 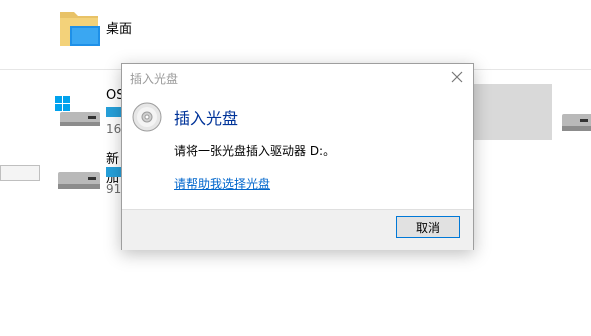 What do you see at coordinates (119, 29) in the screenshot?
I see `desktop-folder-label: 桌面` at bounding box center [119, 29].